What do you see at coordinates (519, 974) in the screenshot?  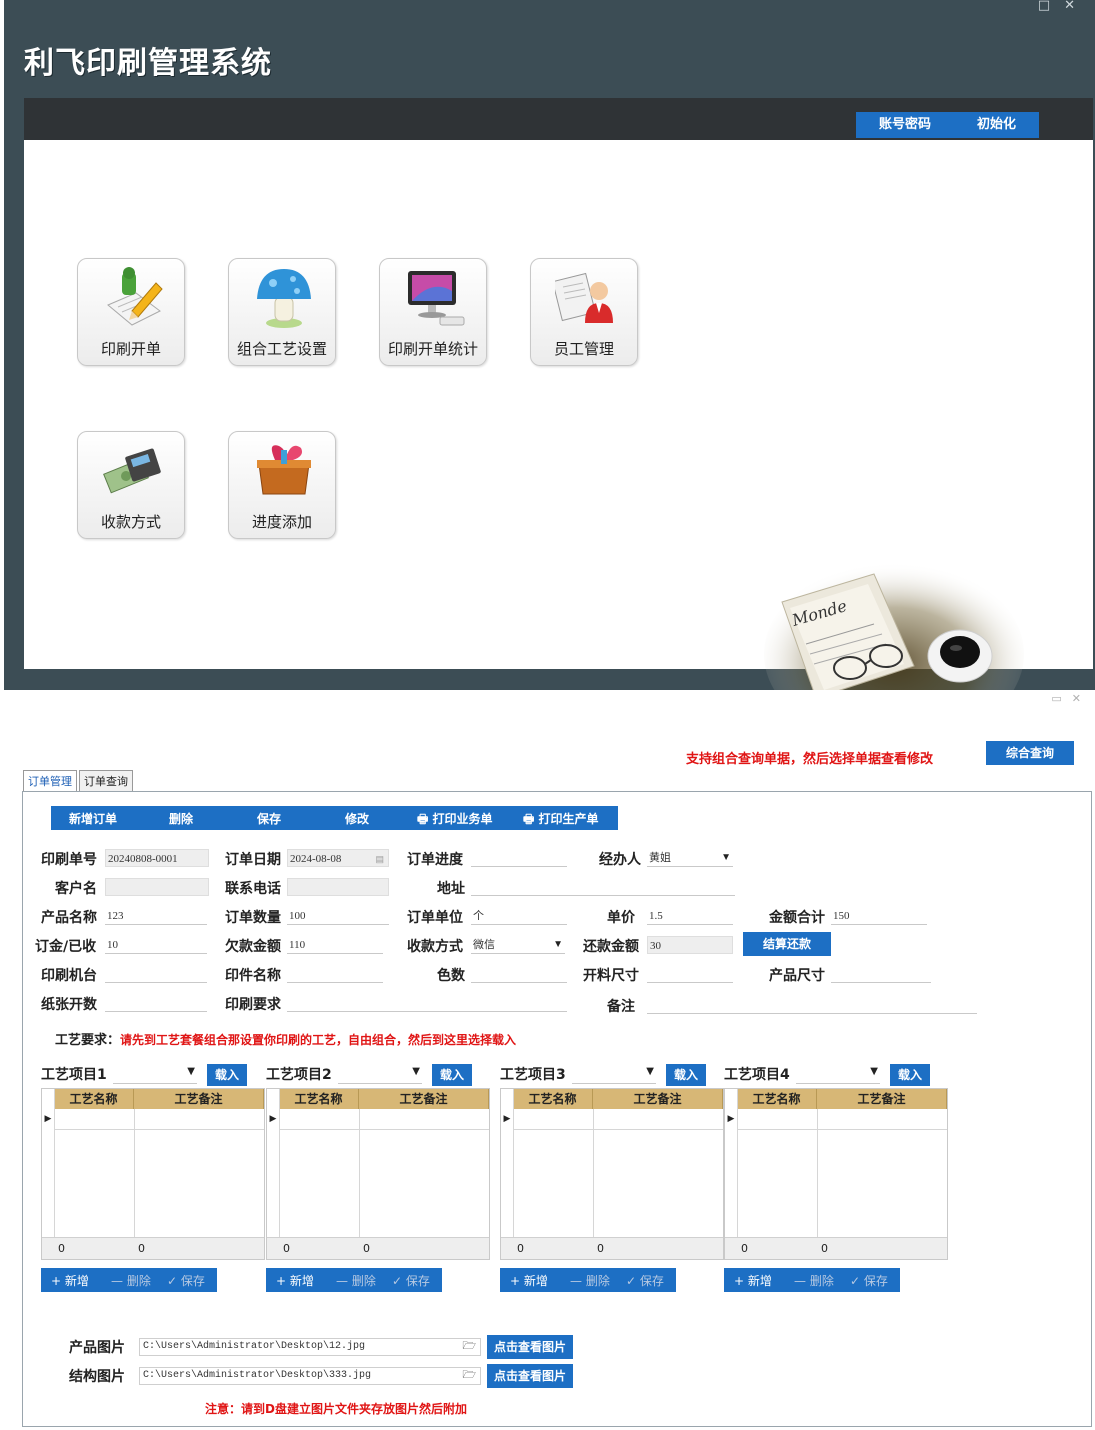 I see `colors-field` at bounding box center [519, 974].